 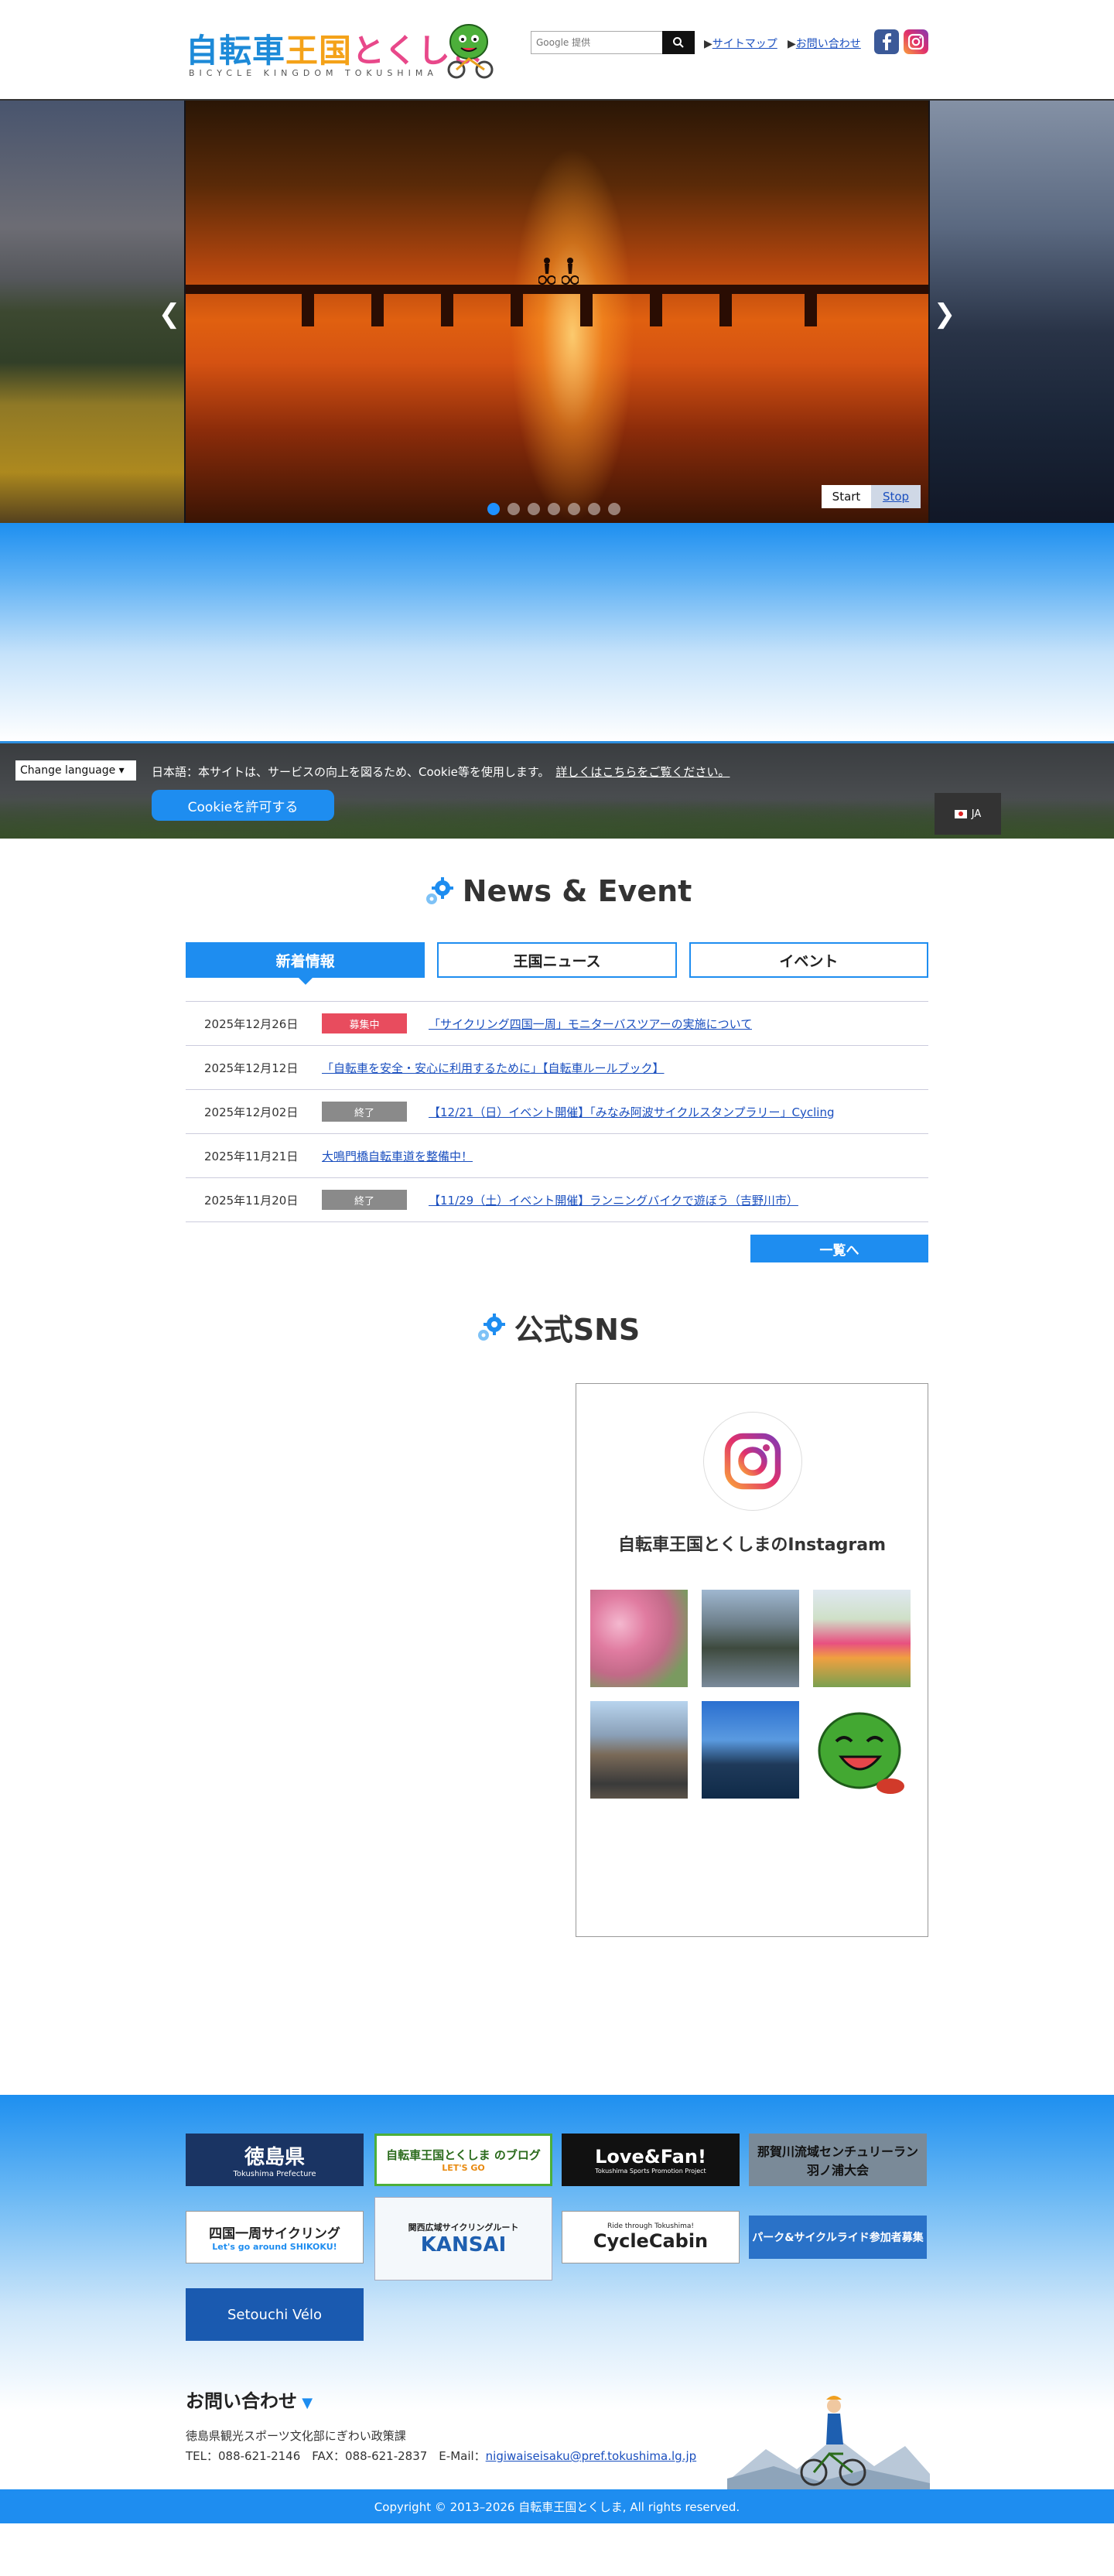 What do you see at coordinates (275, 2314) in the screenshot?
I see `banner-setouchi-velo: Setouchi Vélo` at bounding box center [275, 2314].